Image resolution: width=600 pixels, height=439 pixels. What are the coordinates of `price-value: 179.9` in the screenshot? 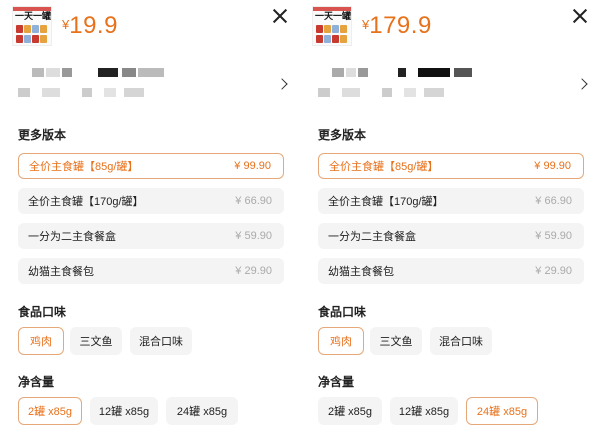 It's located at (400, 25).